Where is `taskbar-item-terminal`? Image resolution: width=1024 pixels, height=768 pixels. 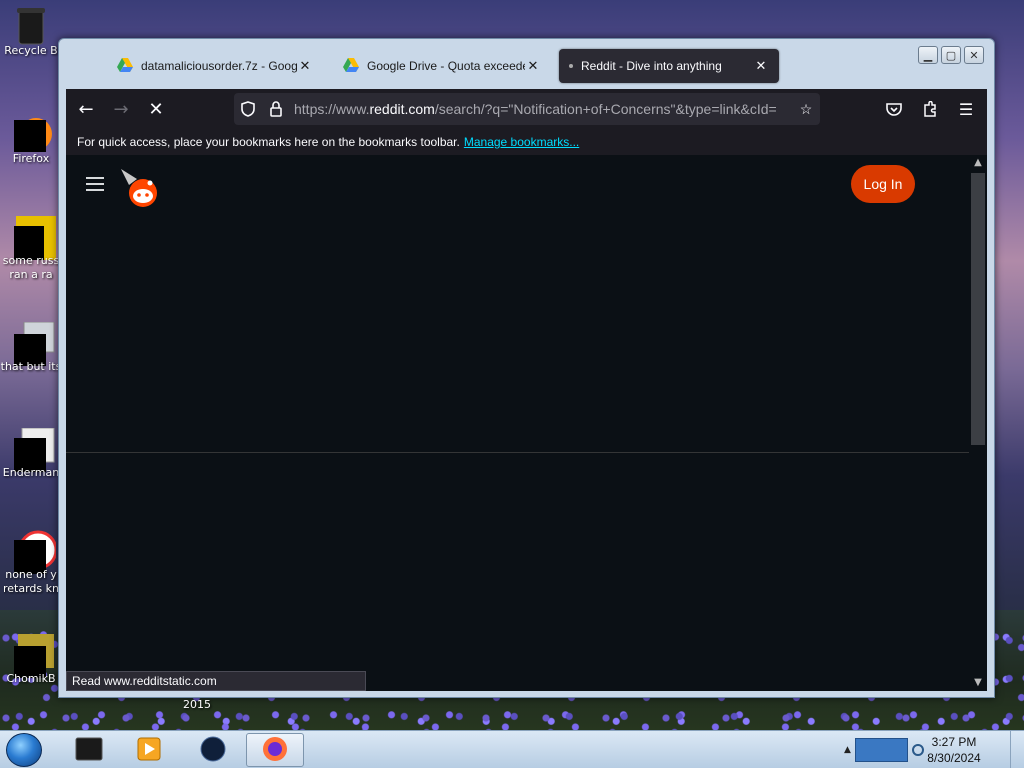
taskbar-item-terminal is located at coordinates (89, 750).